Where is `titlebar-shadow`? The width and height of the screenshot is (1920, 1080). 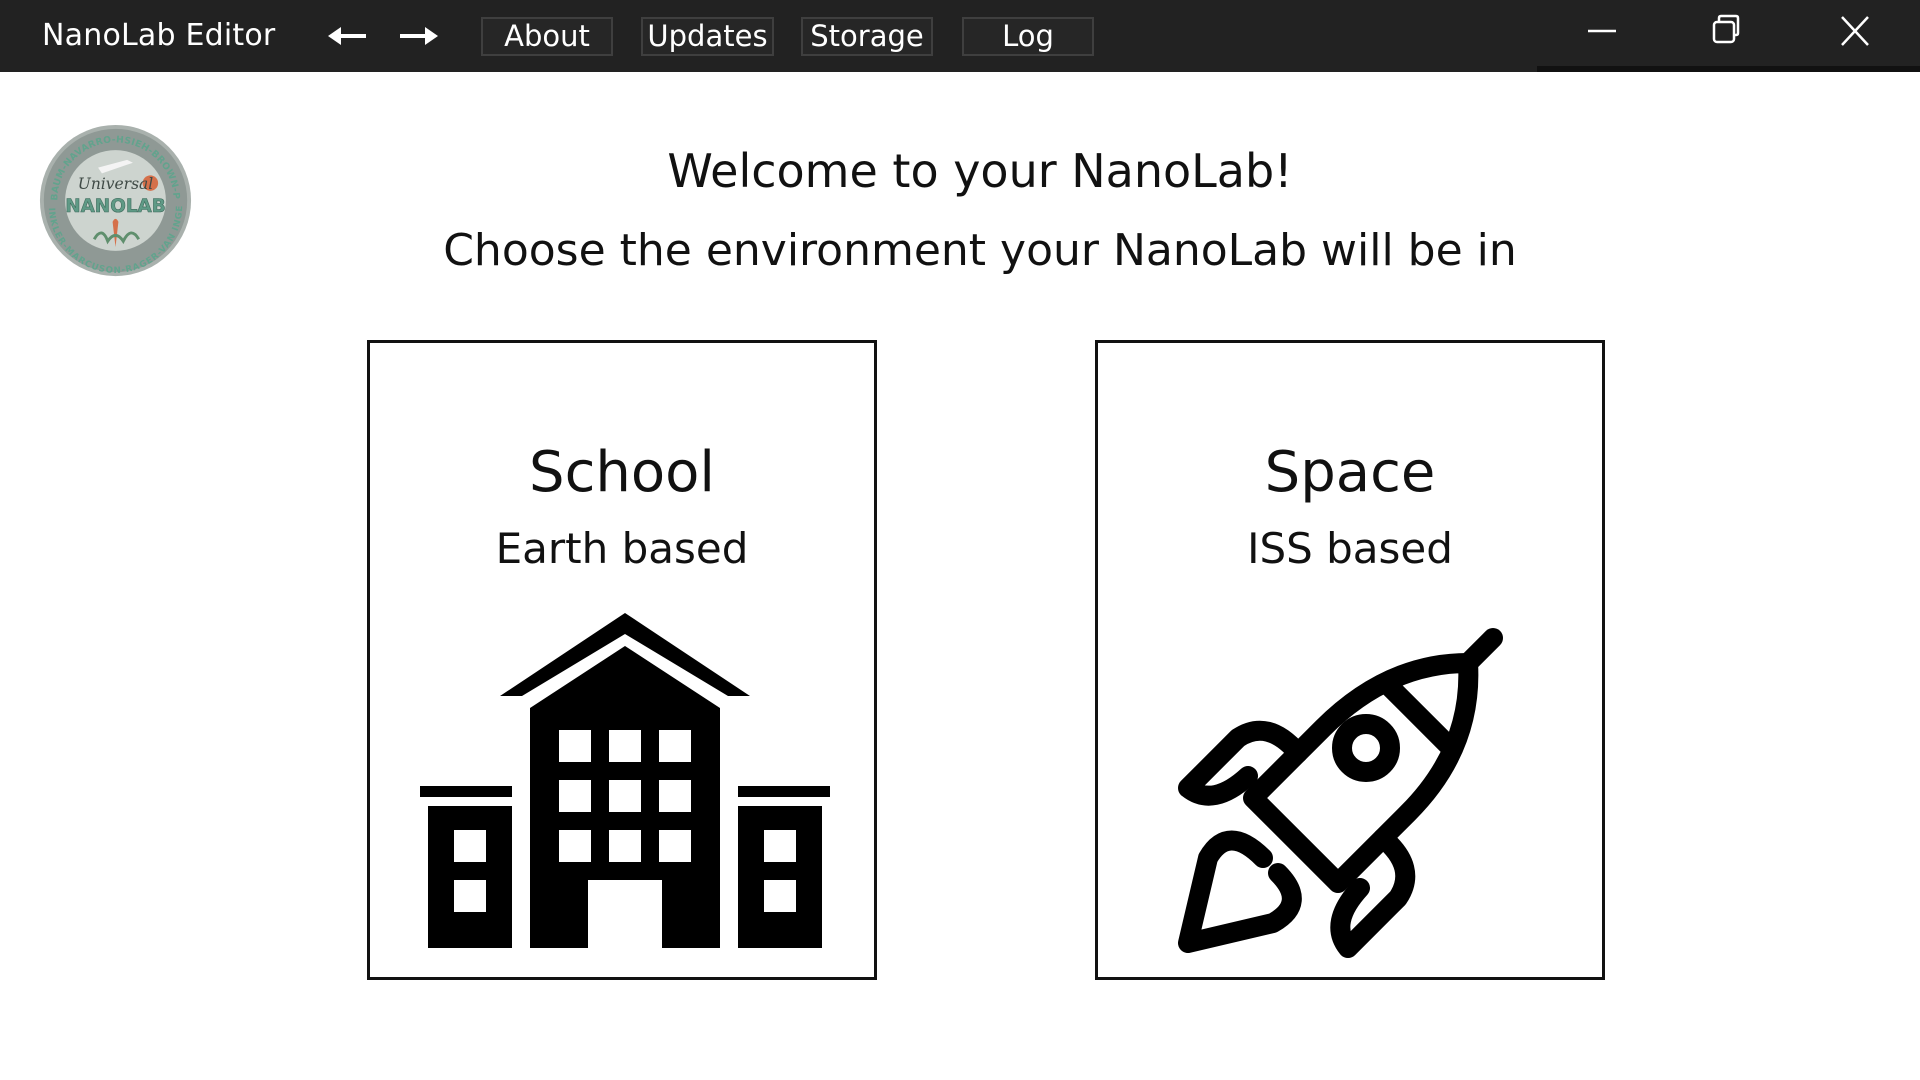
titlebar-shadow is located at coordinates (1728, 69).